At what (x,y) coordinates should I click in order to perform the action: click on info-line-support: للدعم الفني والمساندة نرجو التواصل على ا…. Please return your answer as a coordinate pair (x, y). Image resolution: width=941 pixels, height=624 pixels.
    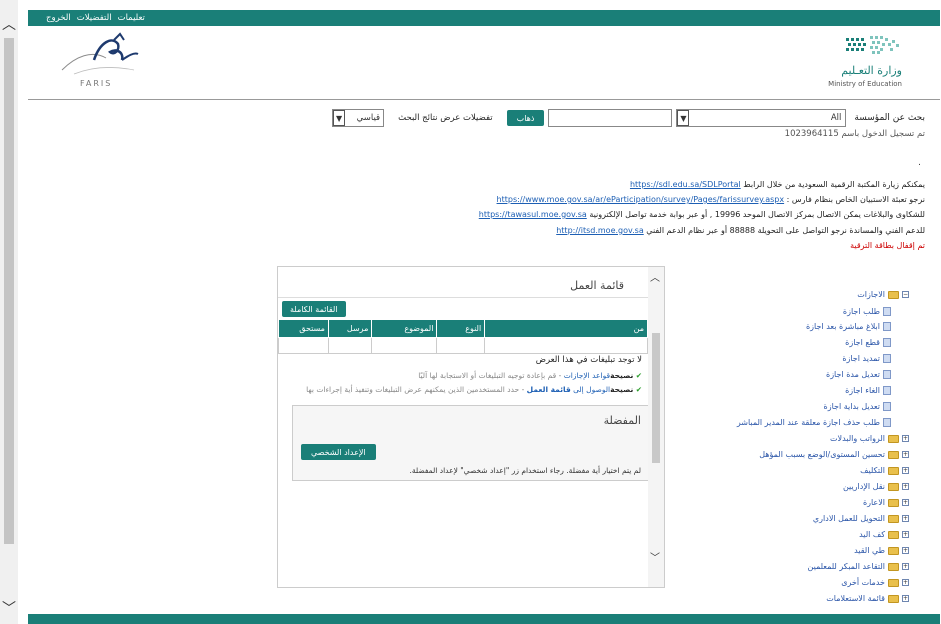
    Looking at the image, I should click on (740, 230).